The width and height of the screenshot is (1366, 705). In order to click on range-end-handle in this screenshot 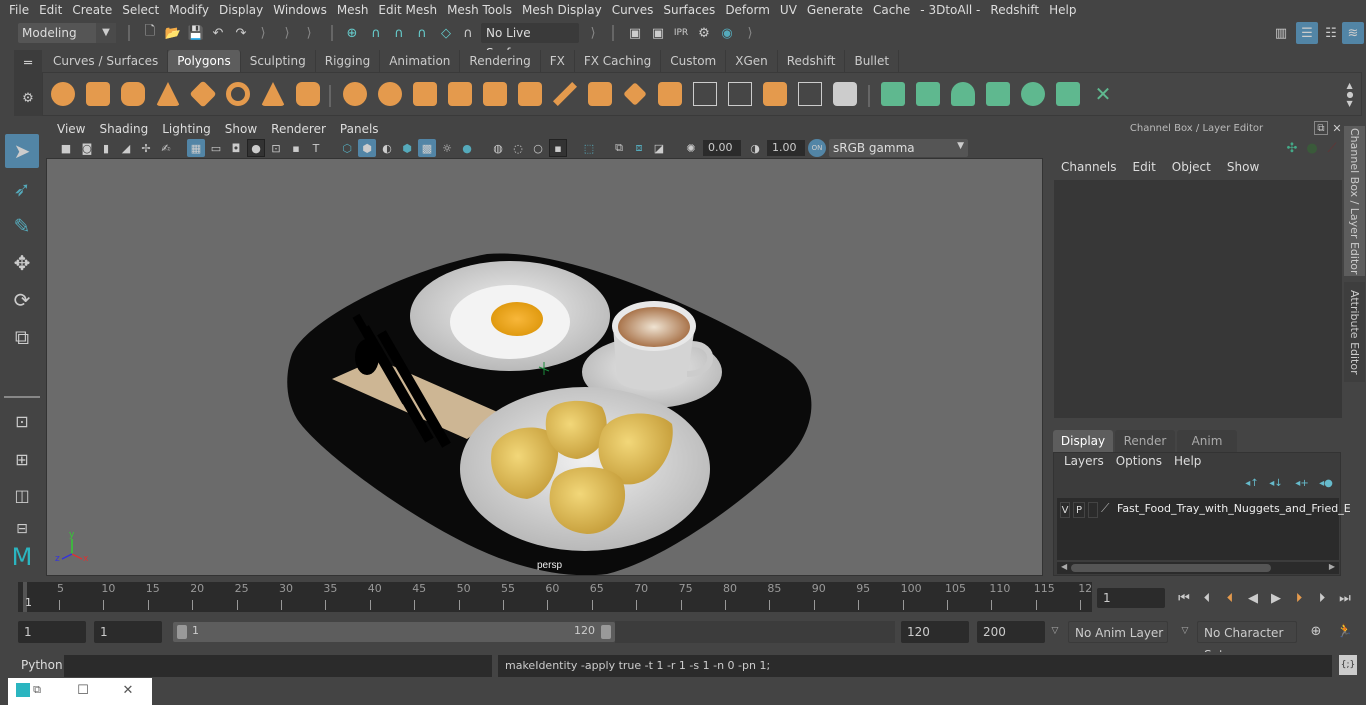, I will do `click(606, 632)`.